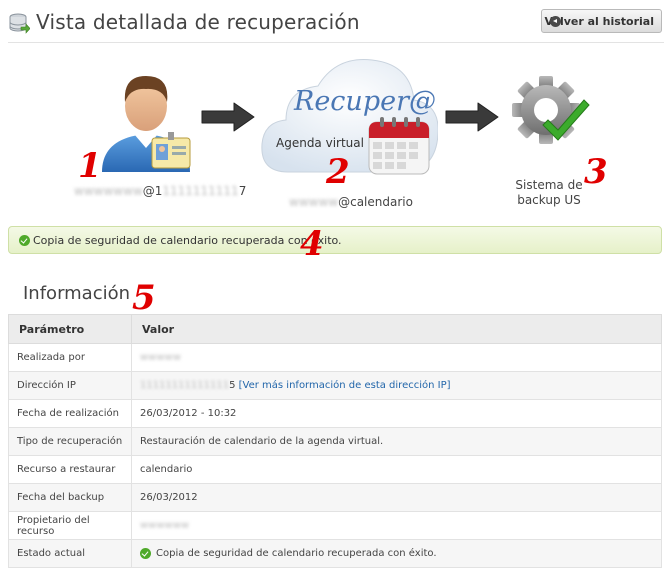 The image size is (670, 583). I want to click on row-value: wwwww, so click(396, 357).